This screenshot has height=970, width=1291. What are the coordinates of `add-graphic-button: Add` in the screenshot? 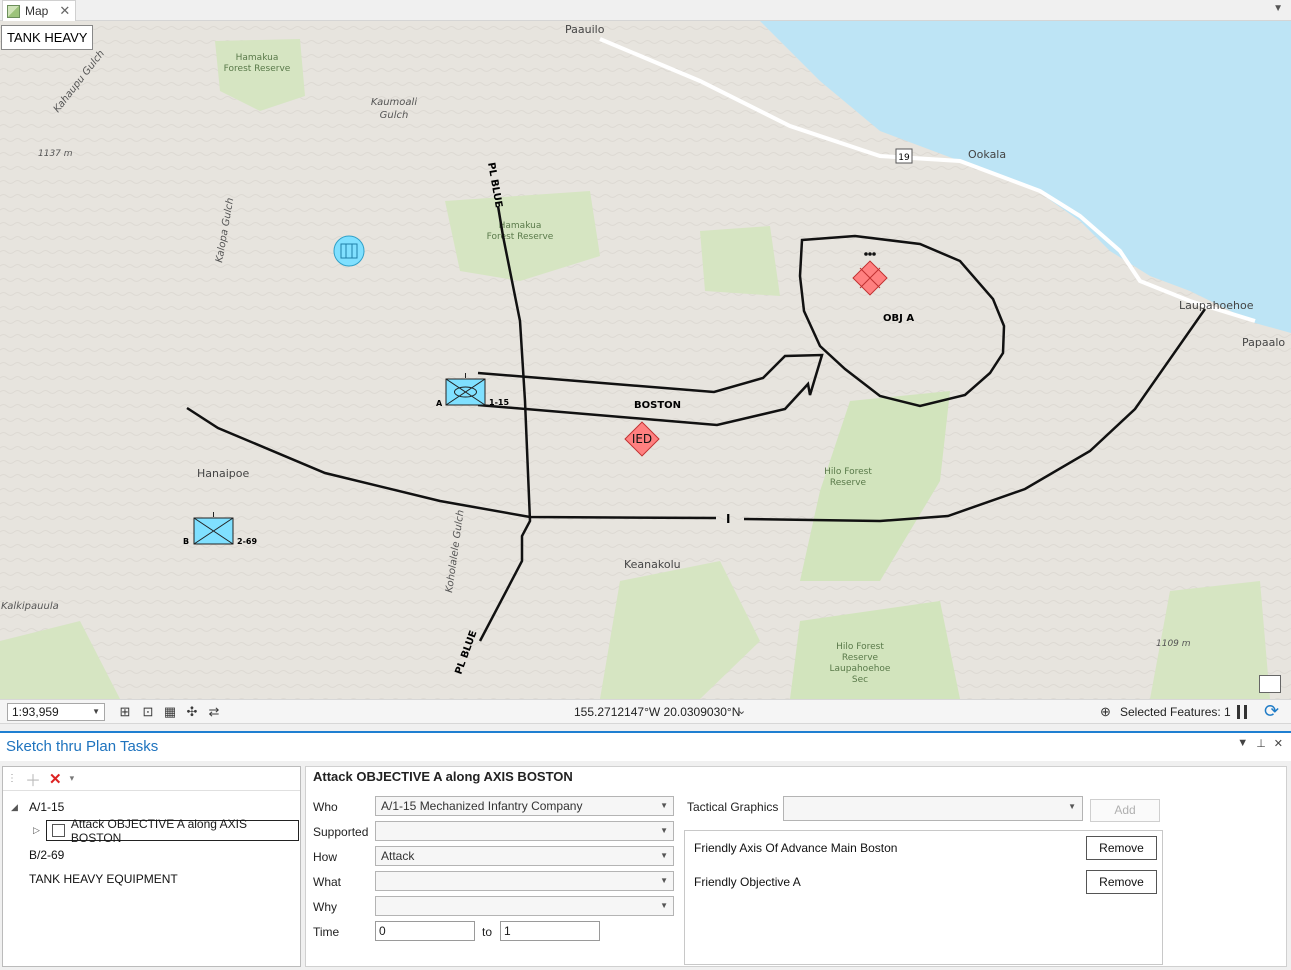 It's located at (1125, 810).